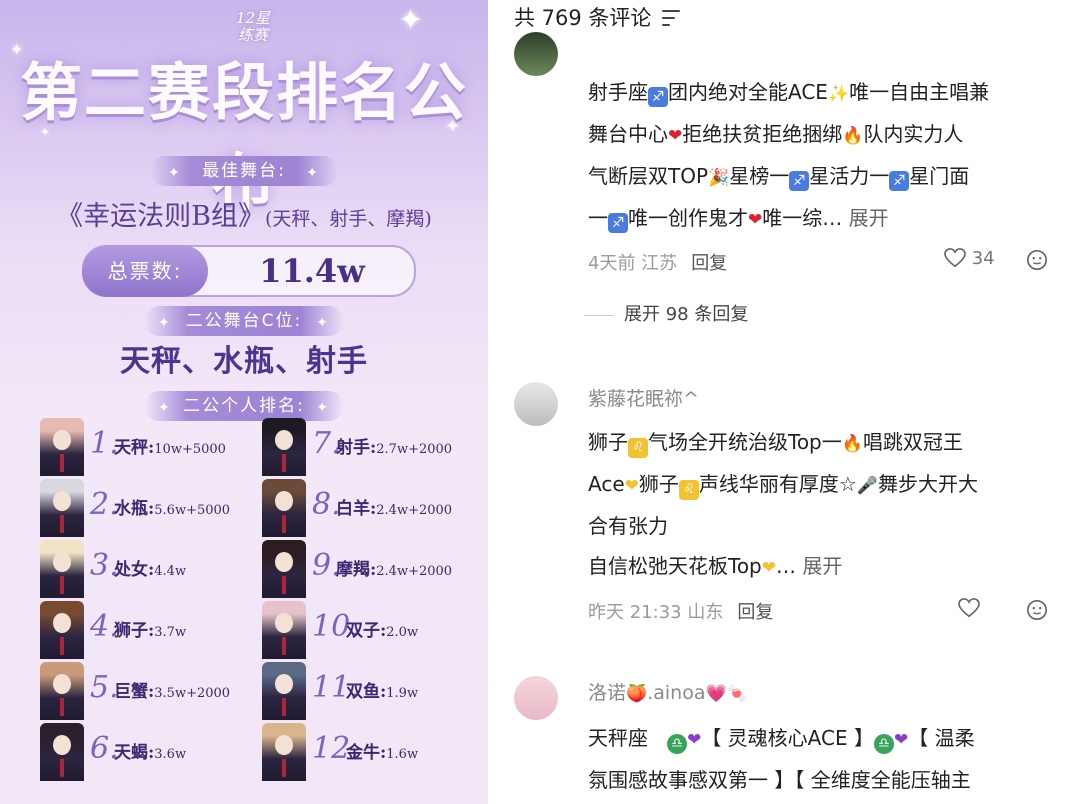 This screenshot has height=804, width=1080. Describe the element at coordinates (244, 216) in the screenshot. I see `best-stage-text: 《幸运法则B组》(天秤、射手、摩羯)` at that location.